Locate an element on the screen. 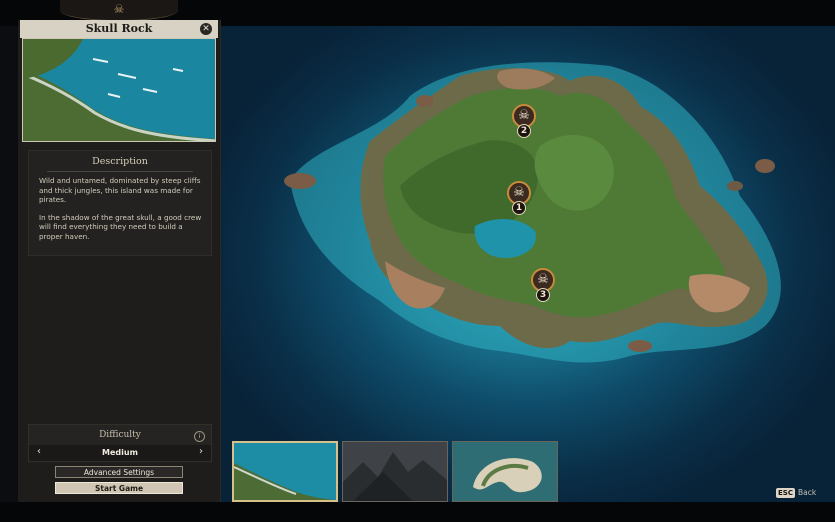 The height and width of the screenshot is (522, 835). info-icon: i is located at coordinates (199, 436).